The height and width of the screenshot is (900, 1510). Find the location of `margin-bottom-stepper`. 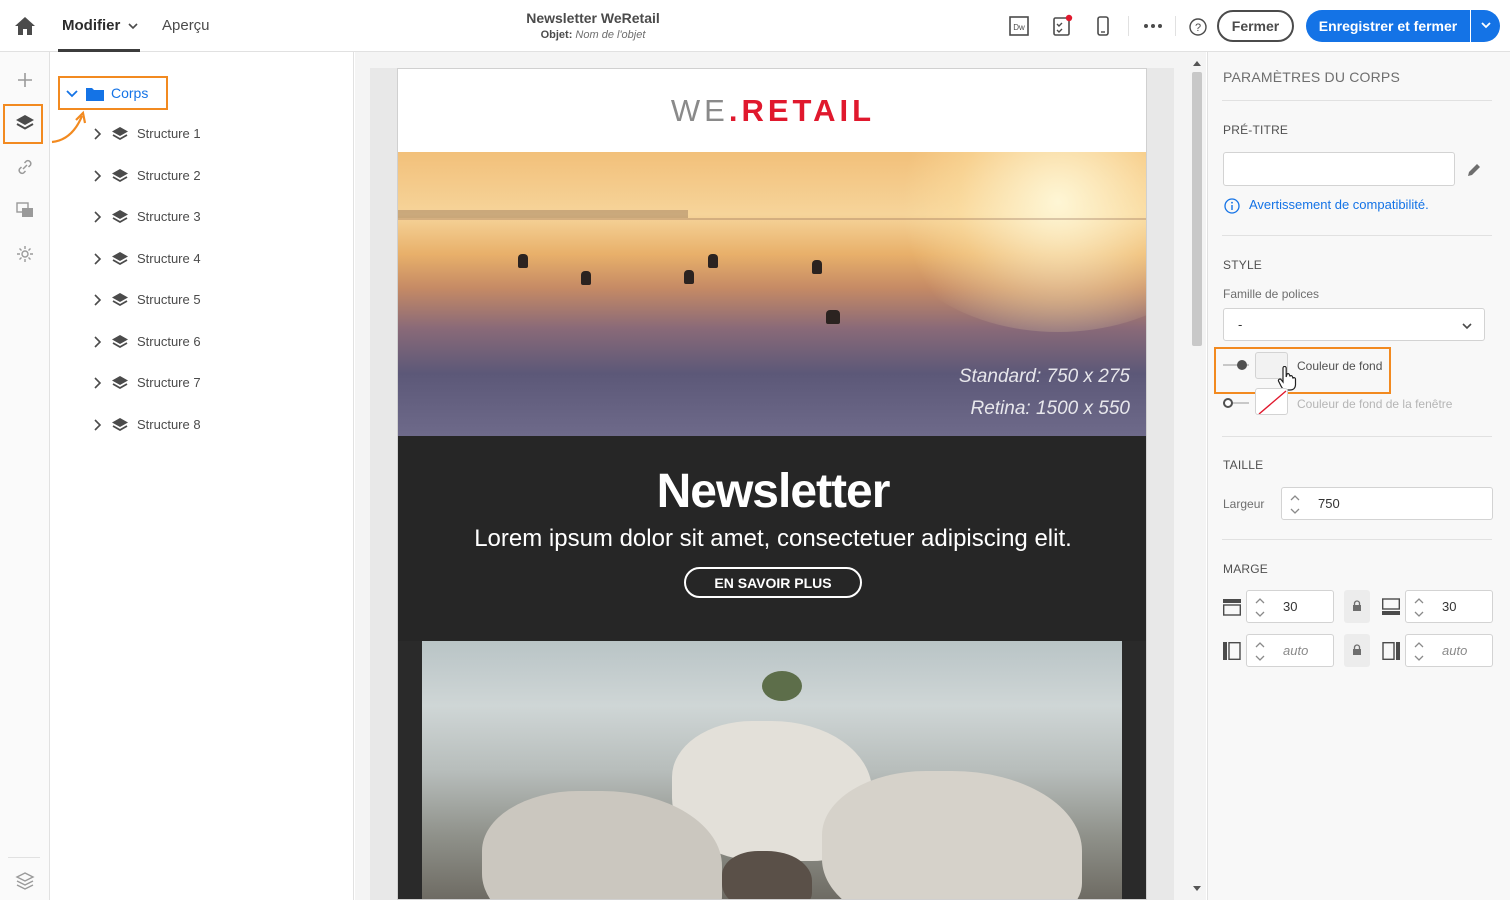

margin-bottom-stepper is located at coordinates (1418, 606).